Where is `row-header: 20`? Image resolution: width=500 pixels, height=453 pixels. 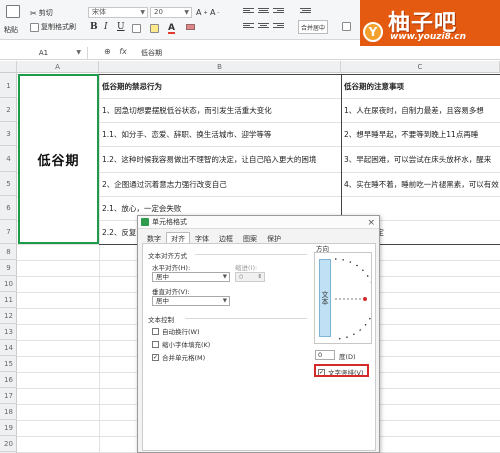 row-header: 20 is located at coordinates (8, 444).